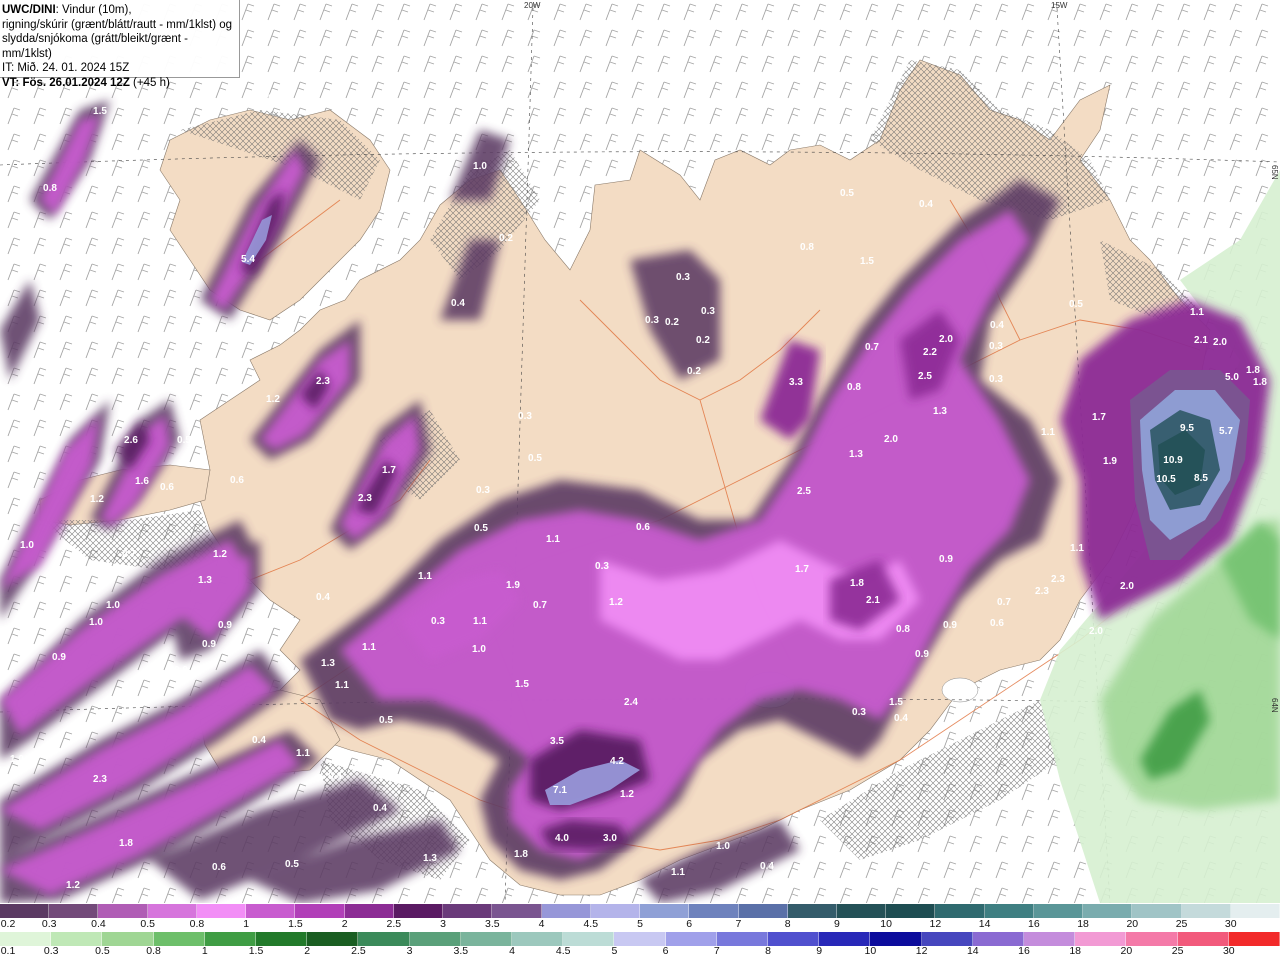 This screenshot has height=961, width=1280. What do you see at coordinates (804, 491) in the screenshot?
I see `precip-label: 2.5` at bounding box center [804, 491].